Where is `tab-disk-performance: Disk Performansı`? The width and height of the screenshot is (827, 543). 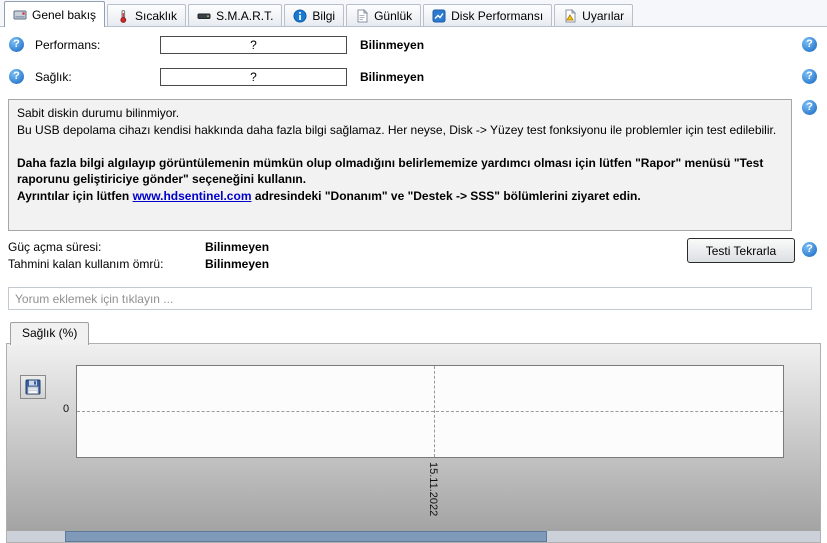 tab-disk-performance: Disk Performansı is located at coordinates (488, 15).